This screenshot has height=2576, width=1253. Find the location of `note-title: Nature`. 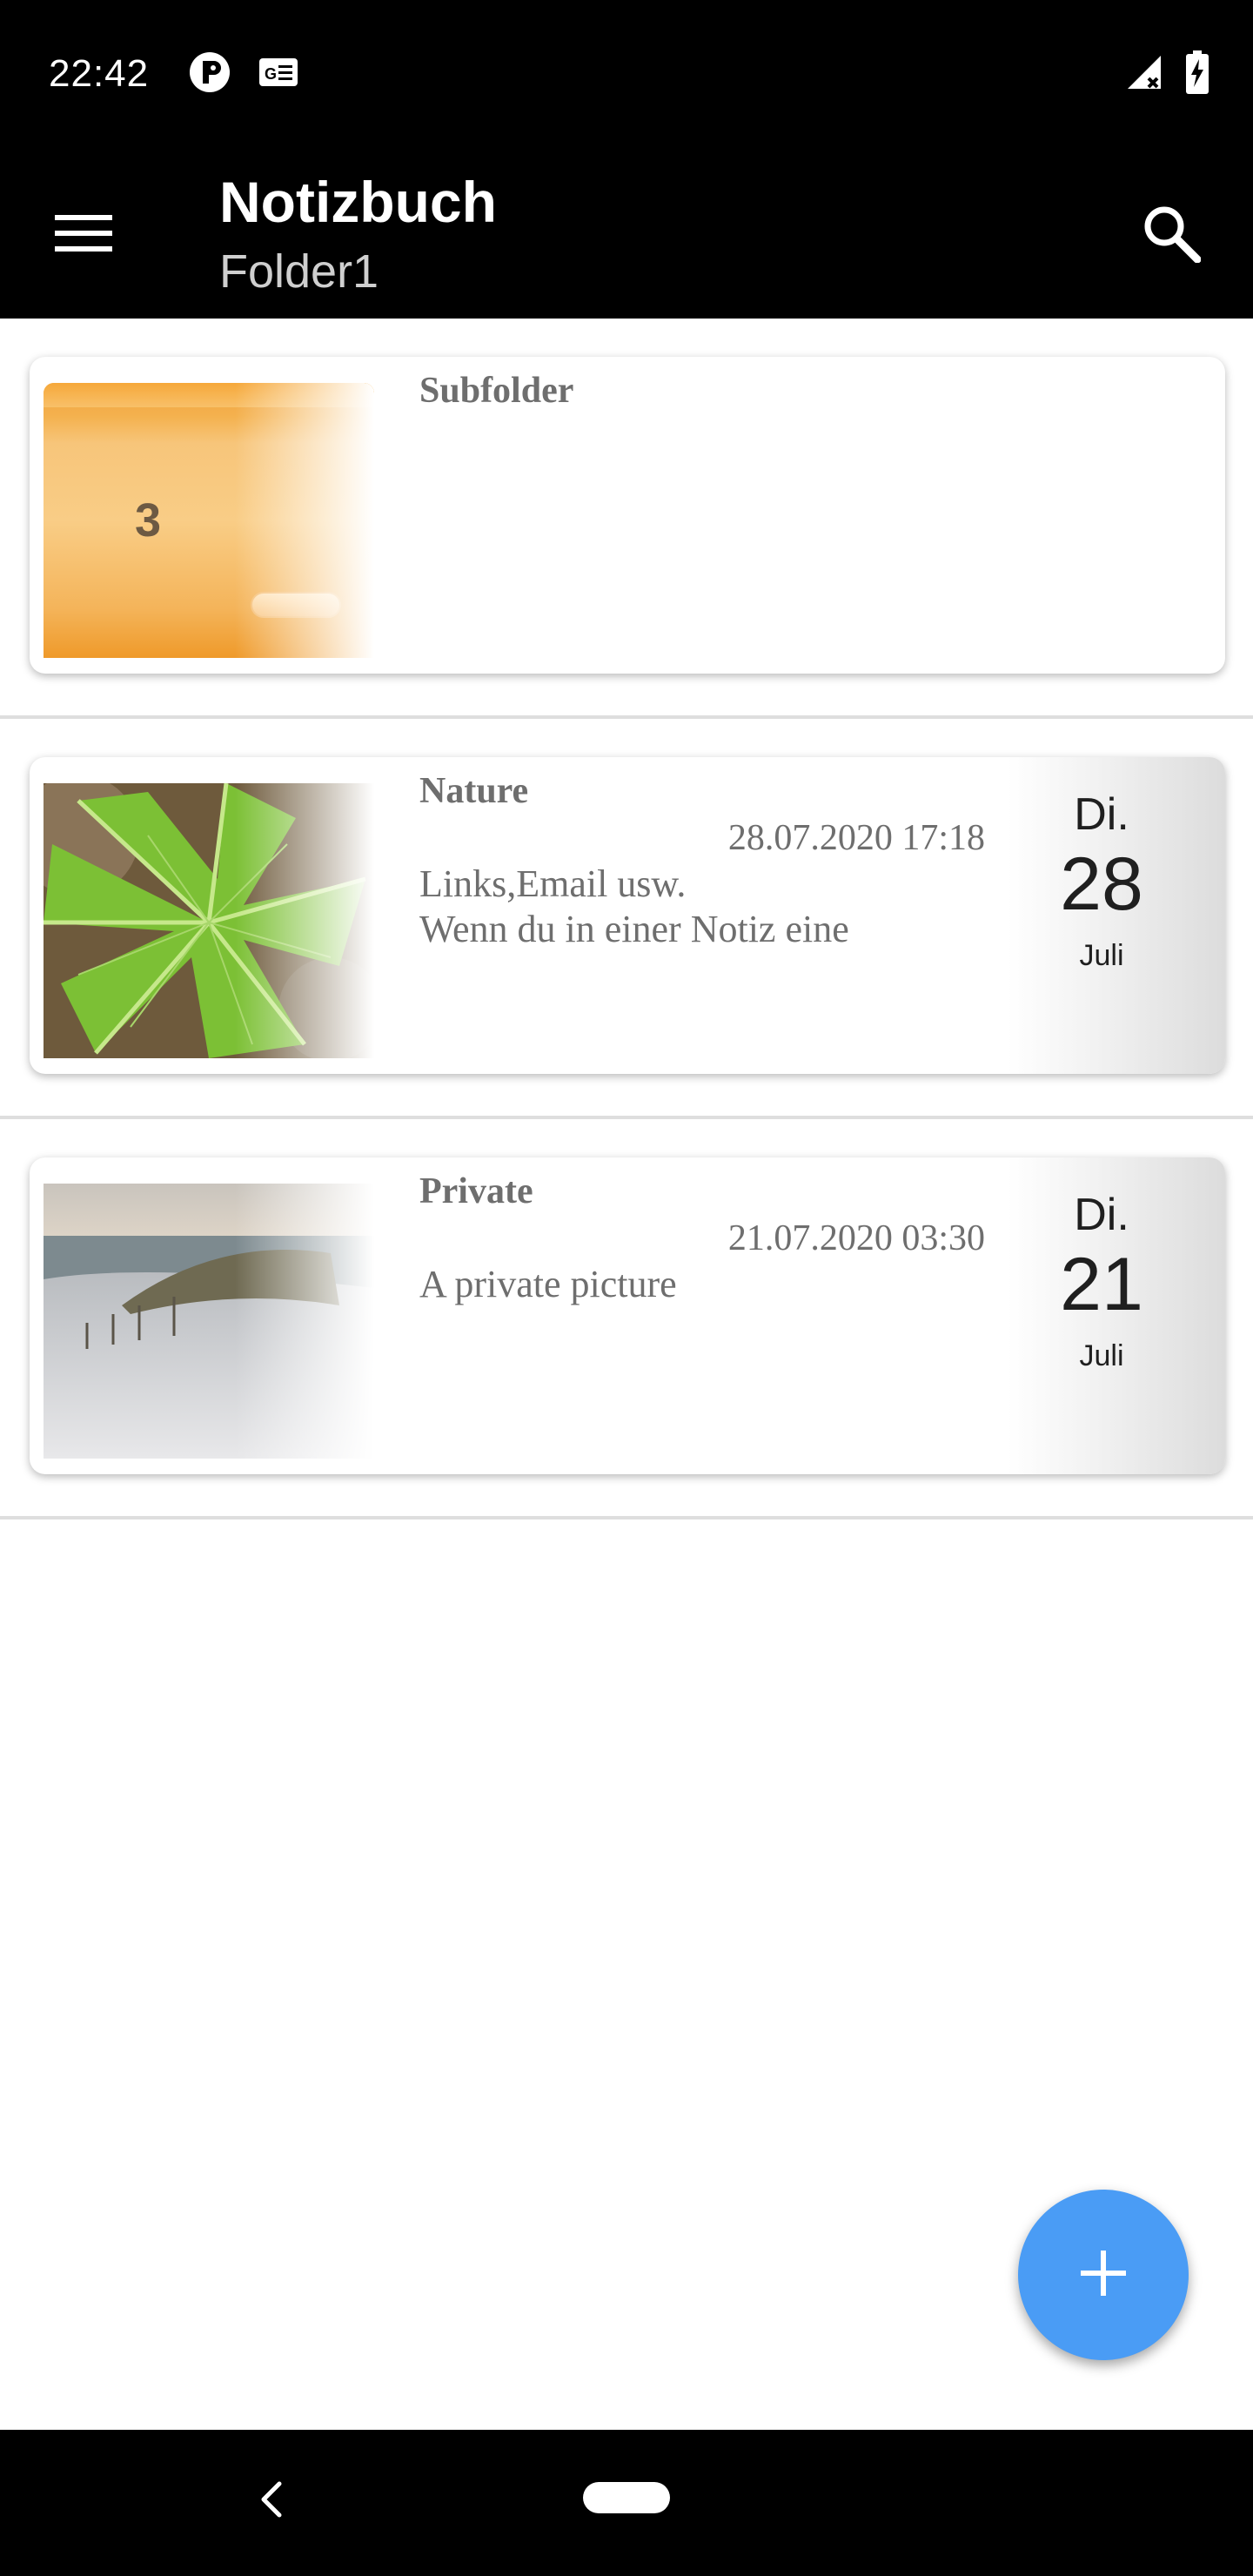

note-title: Nature is located at coordinates (474, 791).